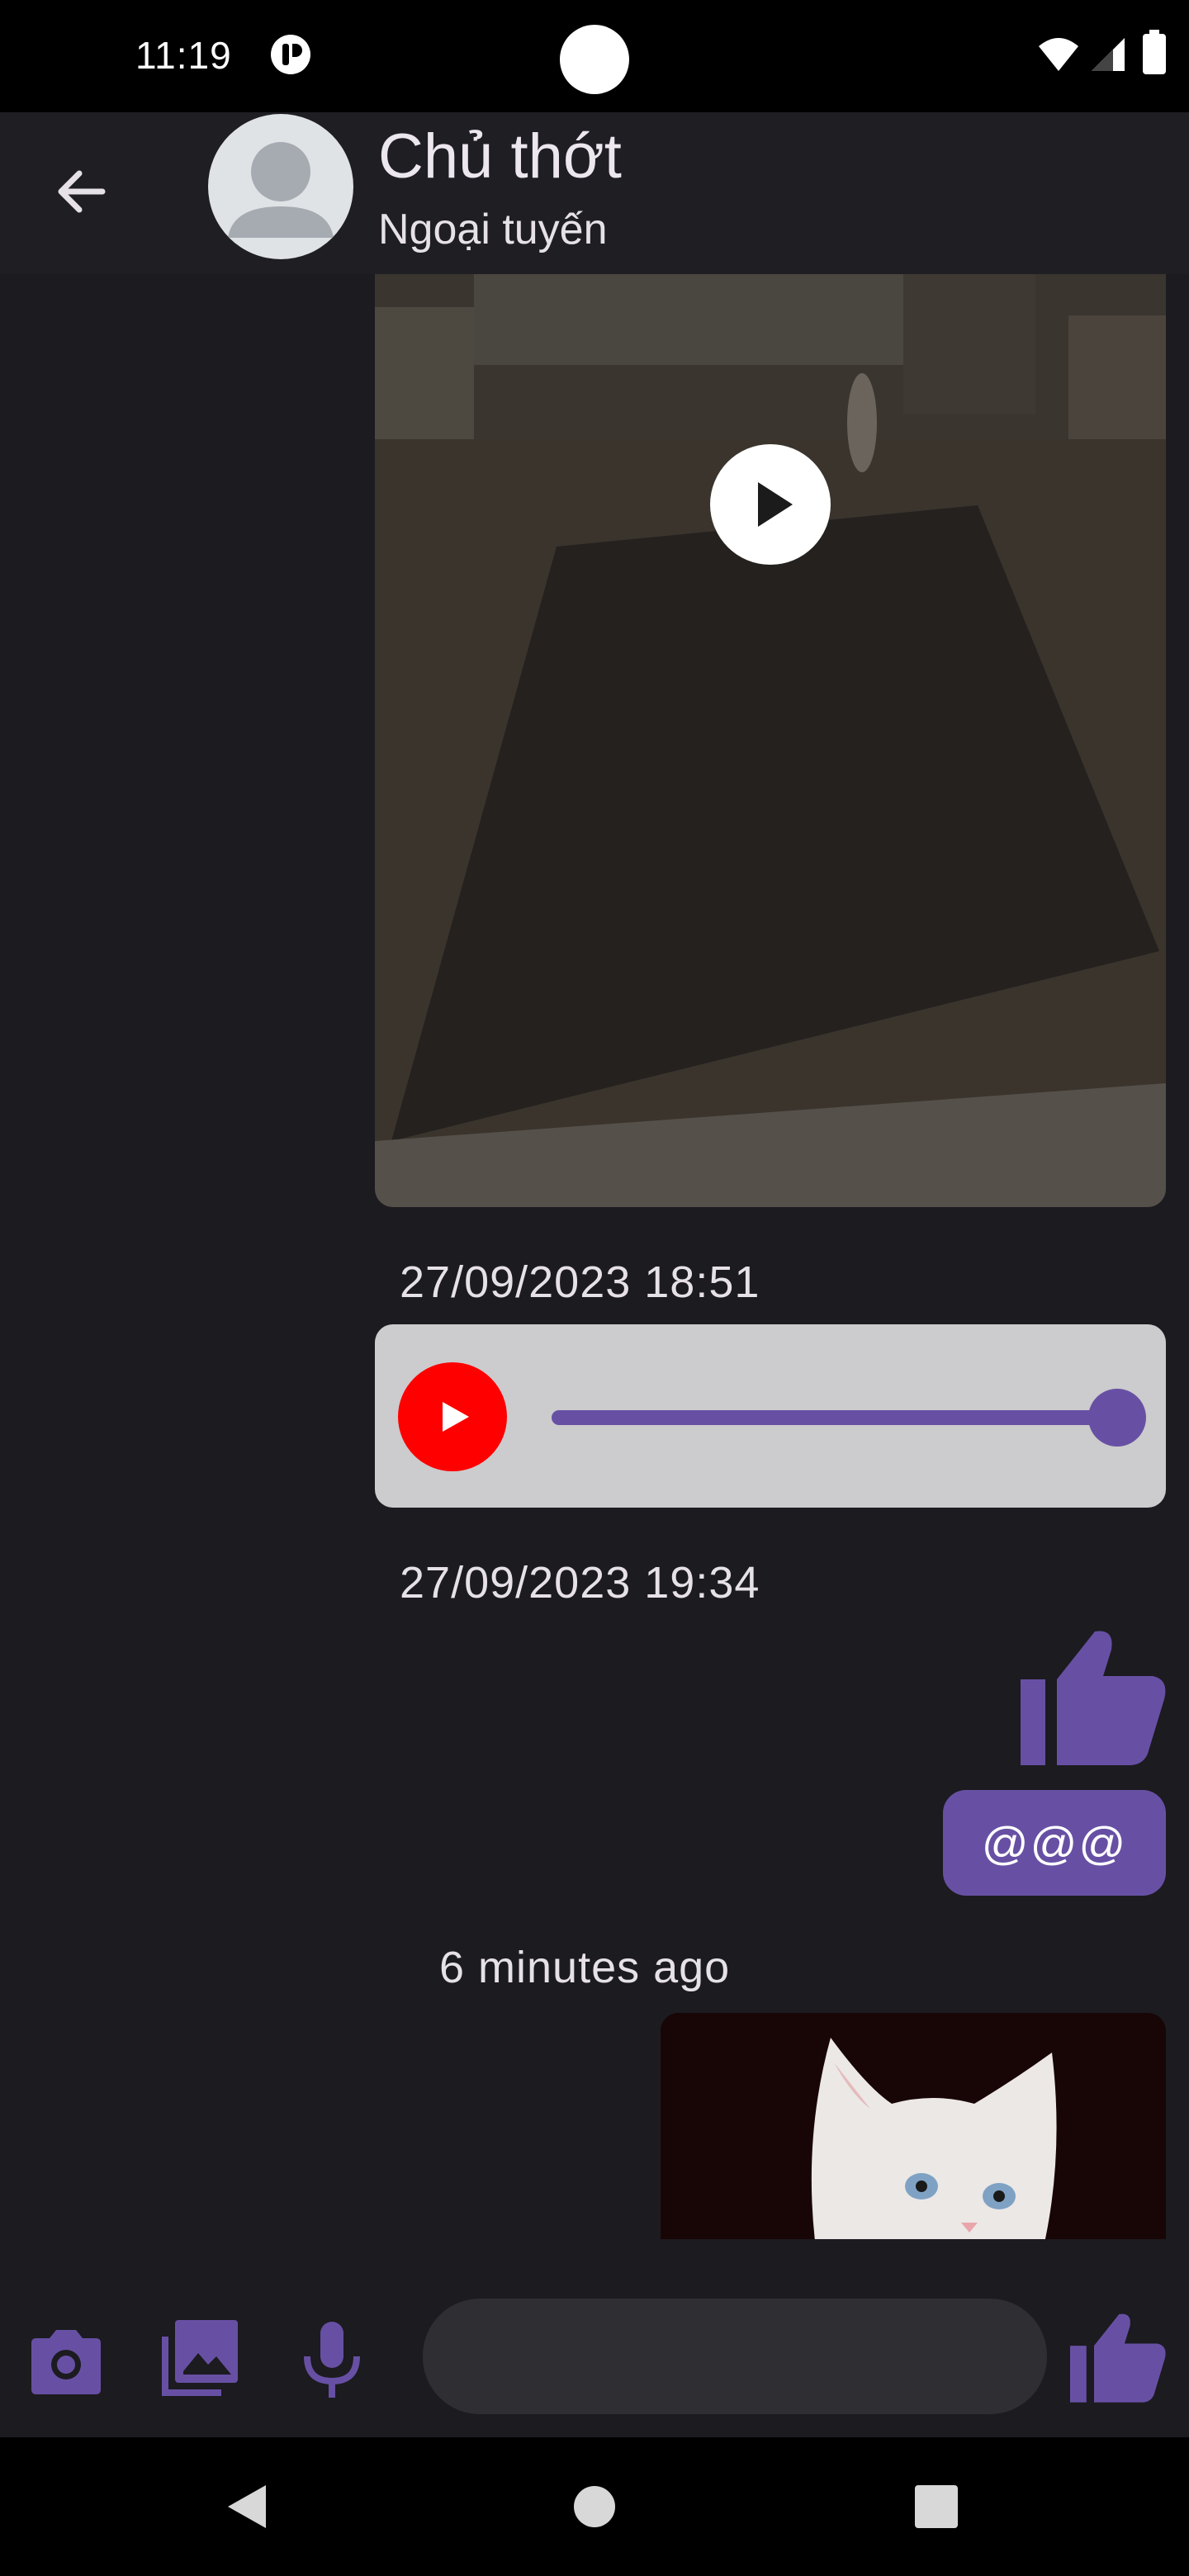 The width and height of the screenshot is (1189, 2576). What do you see at coordinates (594, 59) in the screenshot?
I see `camera-cutout` at bounding box center [594, 59].